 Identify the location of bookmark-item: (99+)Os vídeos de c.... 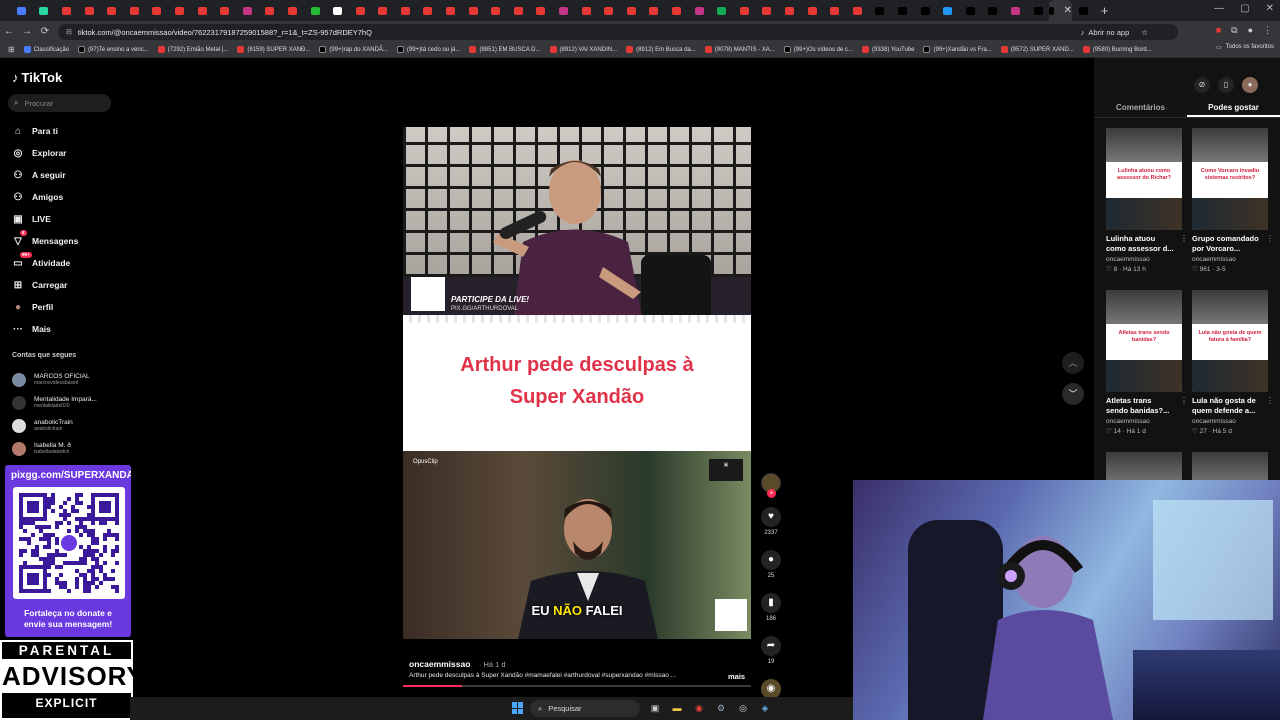
(818, 49).